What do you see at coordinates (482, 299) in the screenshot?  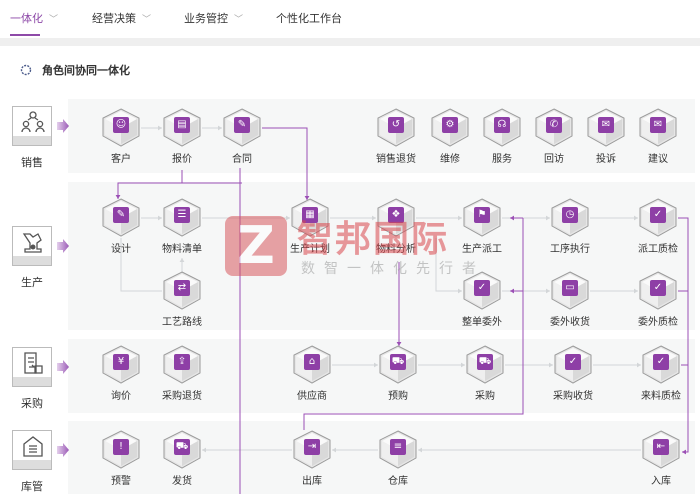 I see `node-zdww: ✓ 整单委外` at bounding box center [482, 299].